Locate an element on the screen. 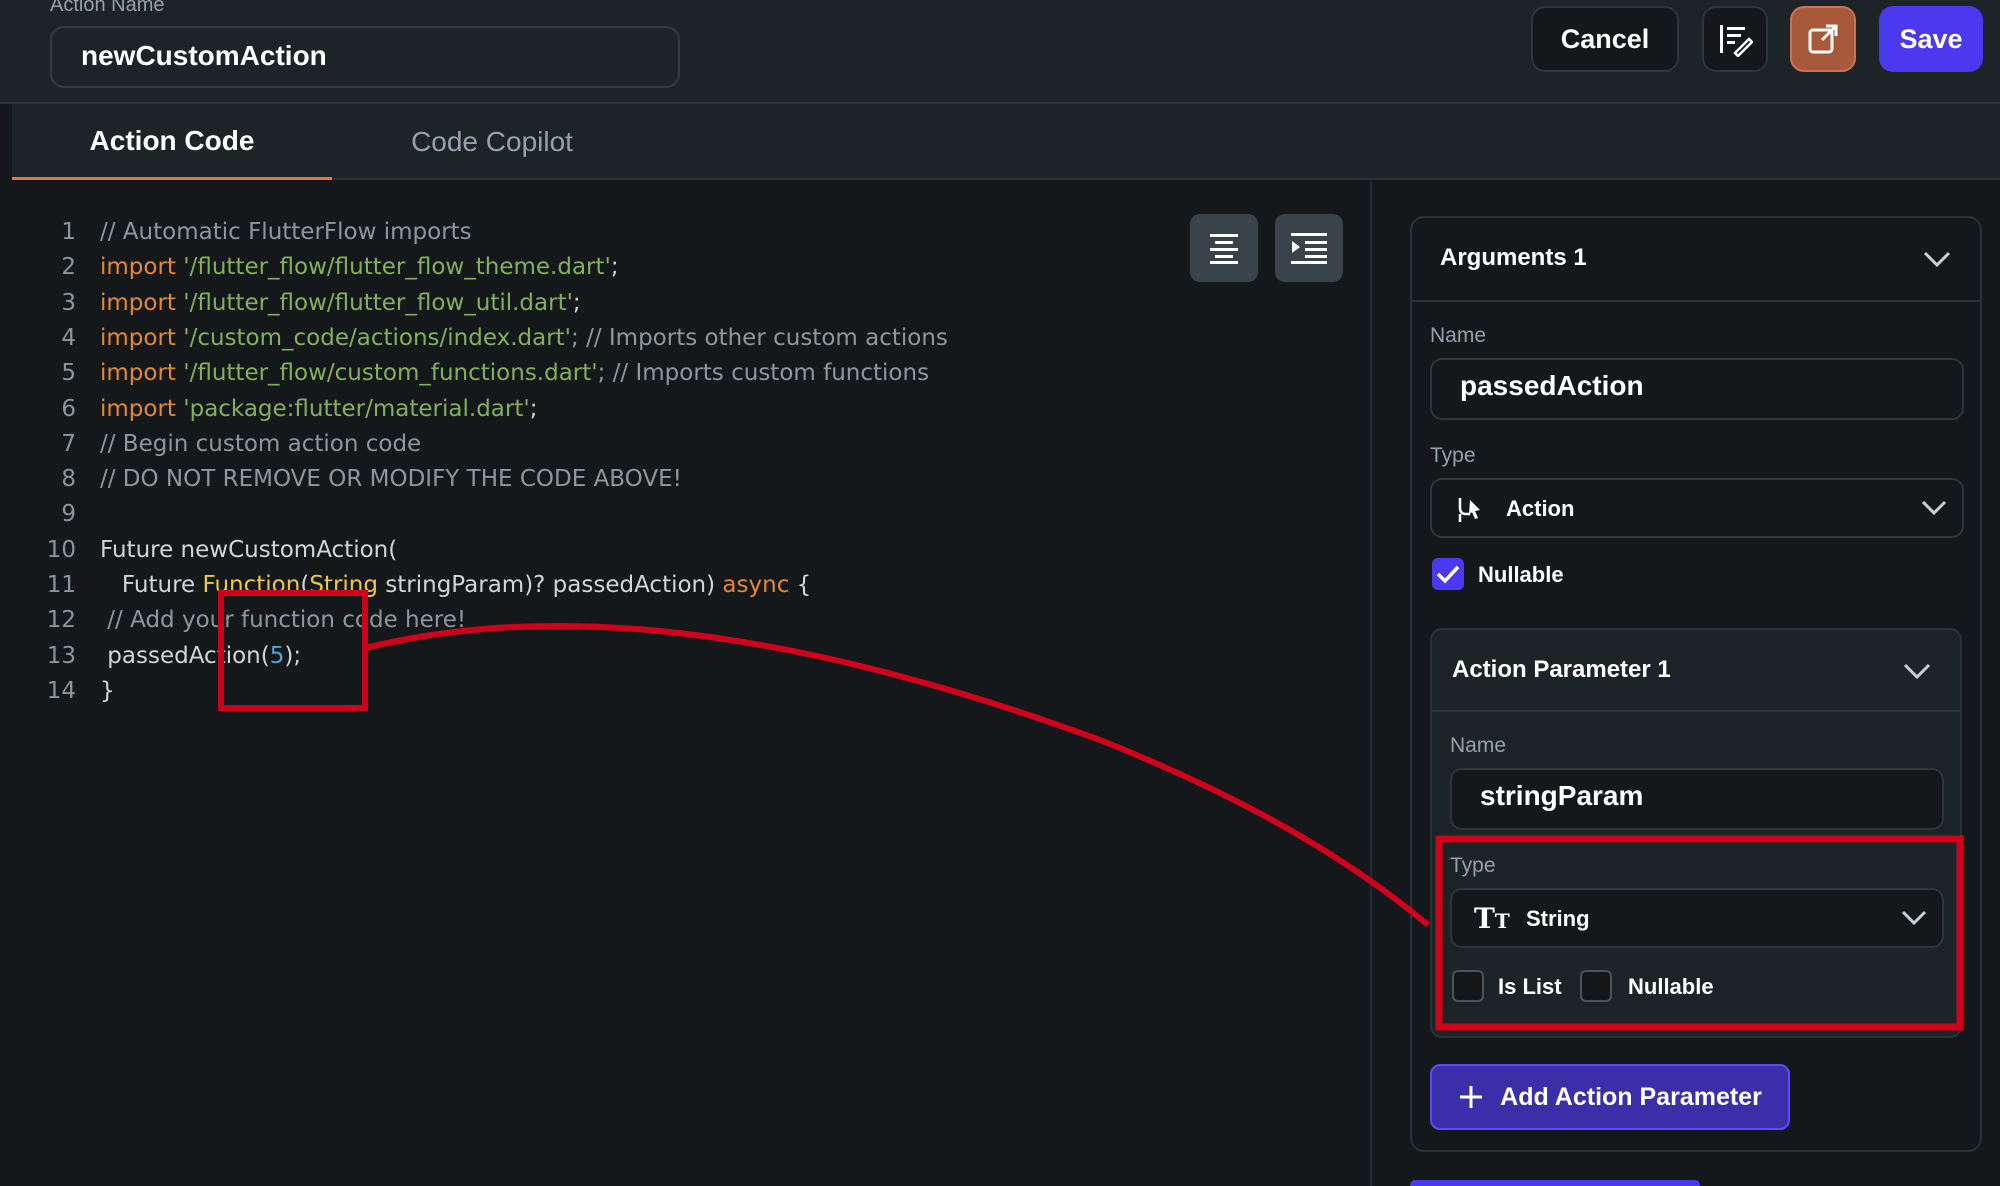 This screenshot has height=1186, width=2000. tab-action-code: Action Code is located at coordinates (172, 142).